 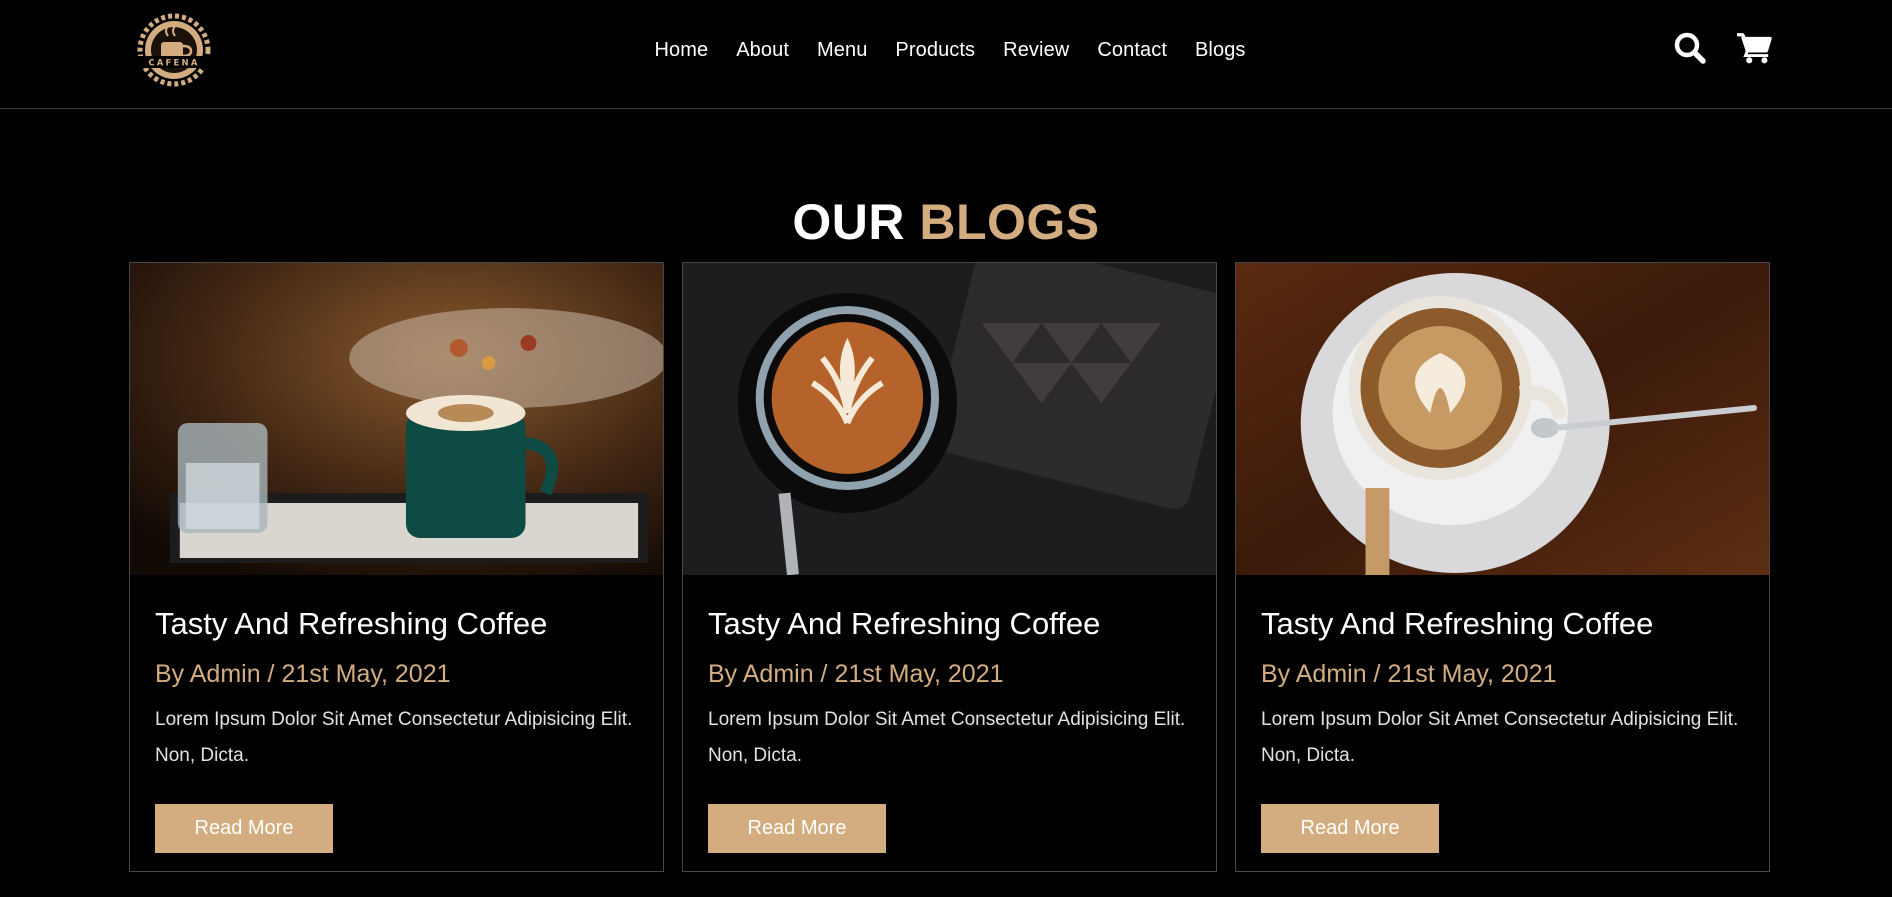 I want to click on blog-image-cappuccino-on-saucer, so click(x=1502, y=419).